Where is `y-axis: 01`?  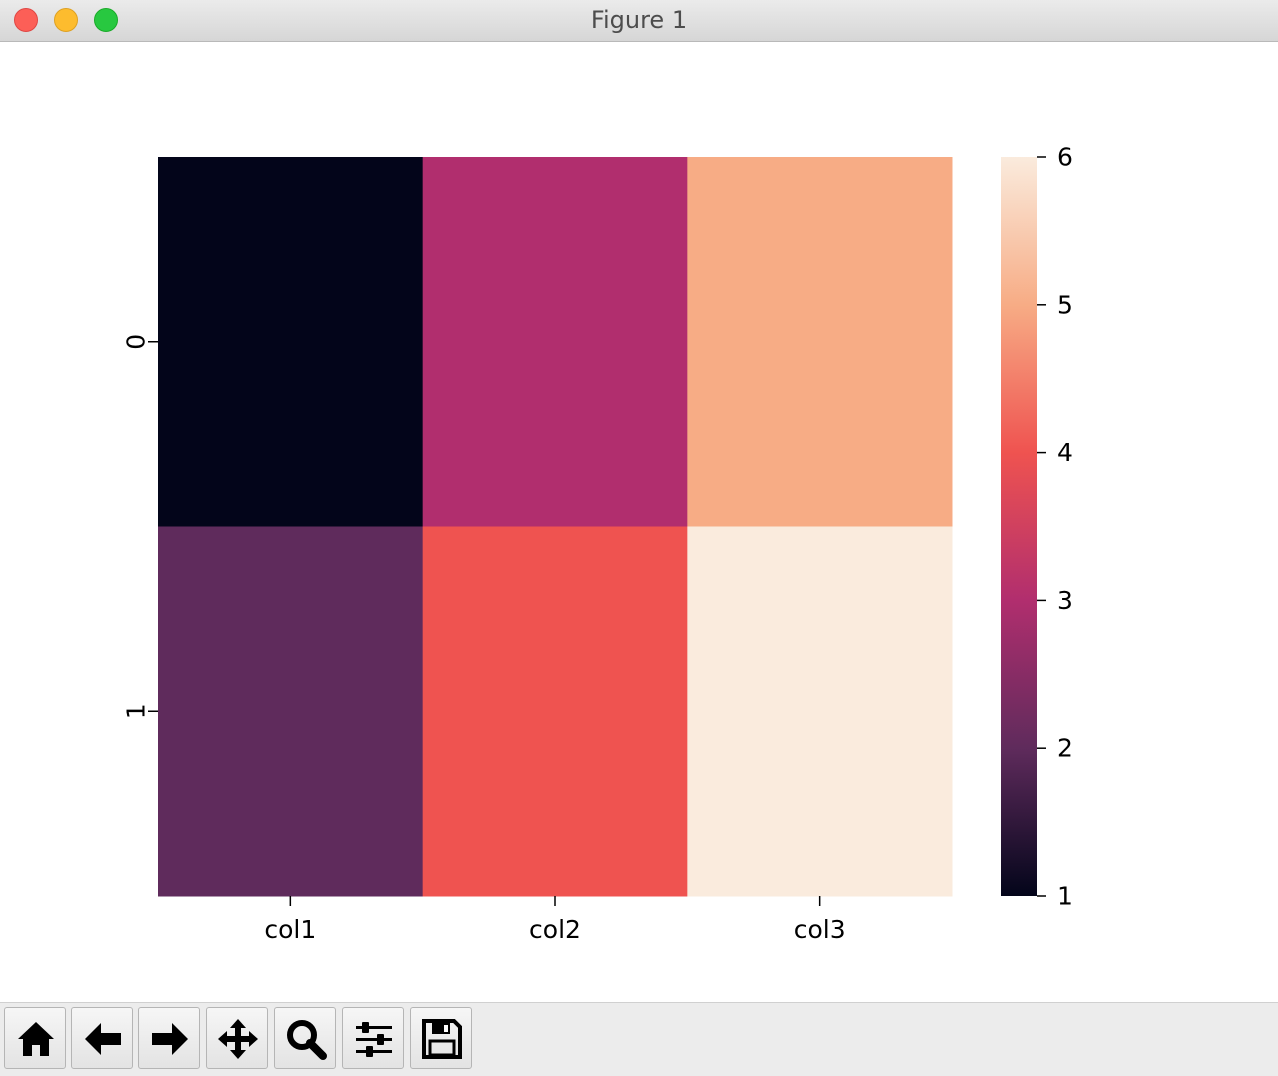 y-axis: 01 is located at coordinates (140, 526).